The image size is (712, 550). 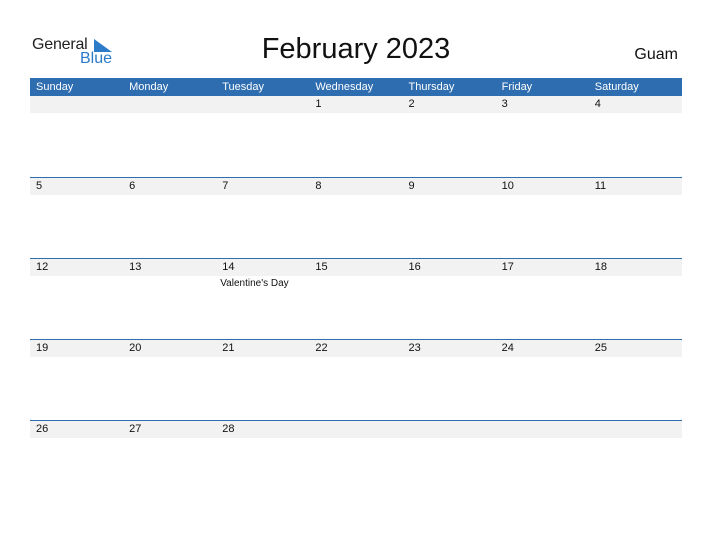 I want to click on day-number: 26, so click(x=42, y=429).